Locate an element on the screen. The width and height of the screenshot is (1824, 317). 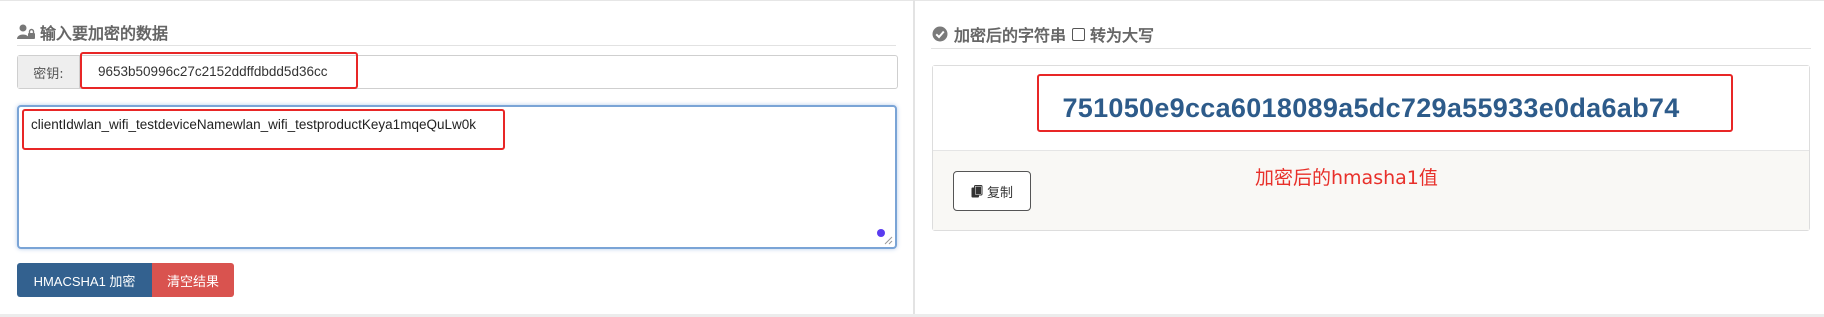
resize-grip-icon is located at coordinates (888, 240).